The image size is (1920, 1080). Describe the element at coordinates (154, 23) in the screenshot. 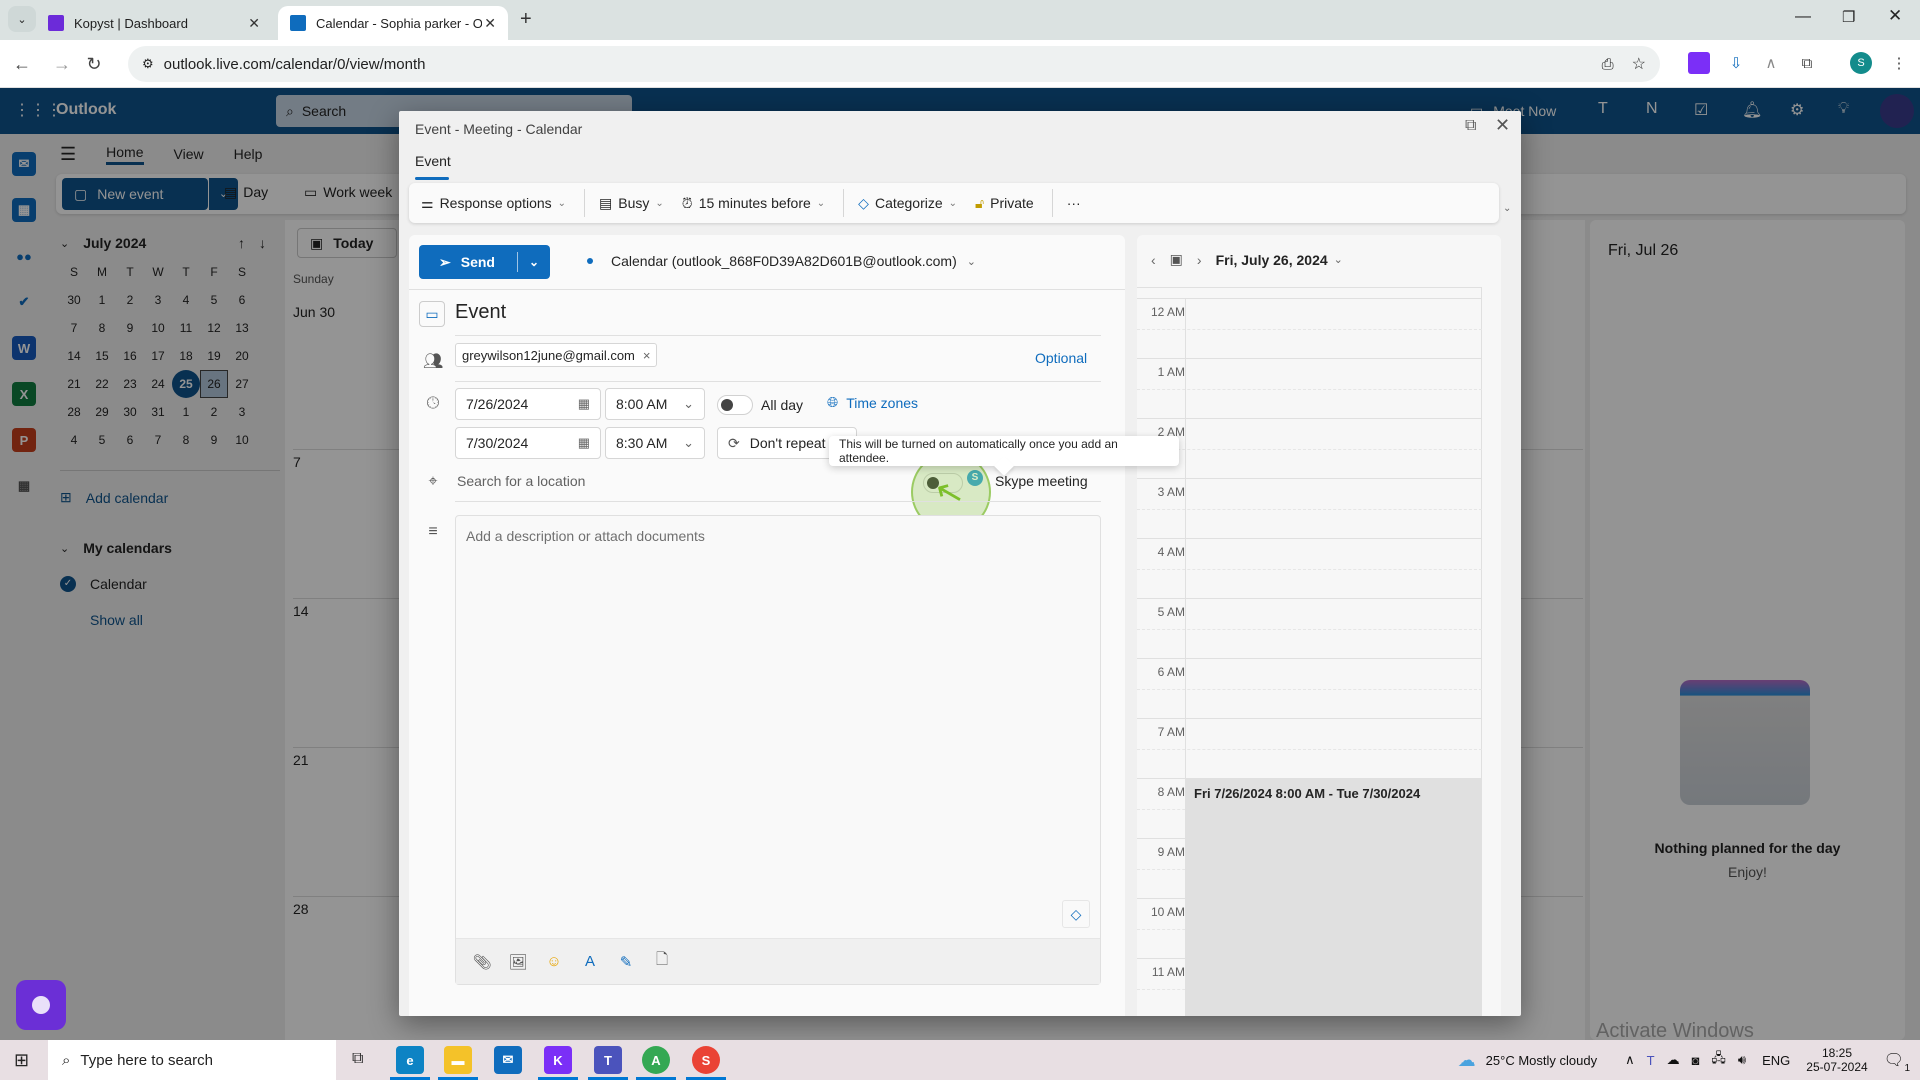

I see `tab-kopyst: Kopyst | Dashboard ✕` at that location.